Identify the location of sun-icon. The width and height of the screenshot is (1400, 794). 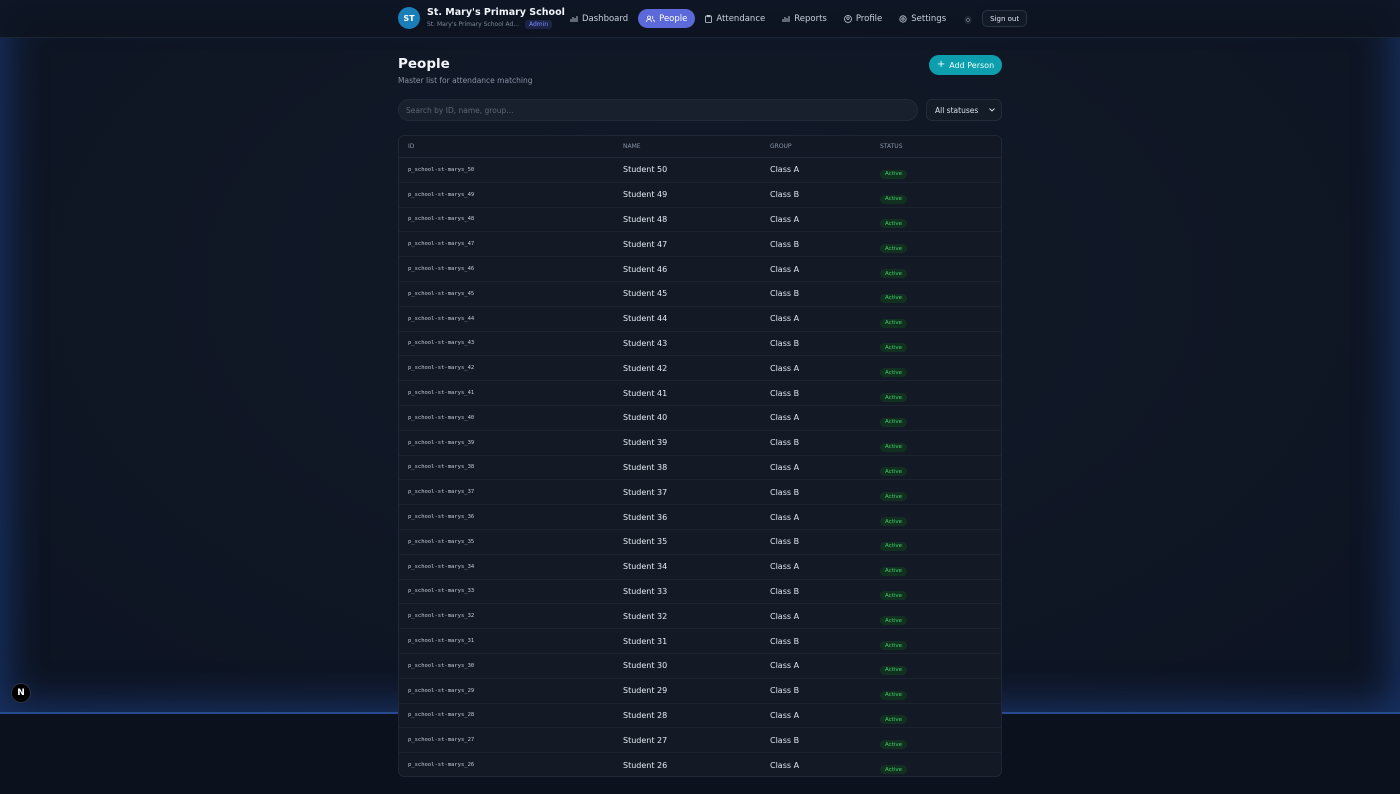
(968, 20).